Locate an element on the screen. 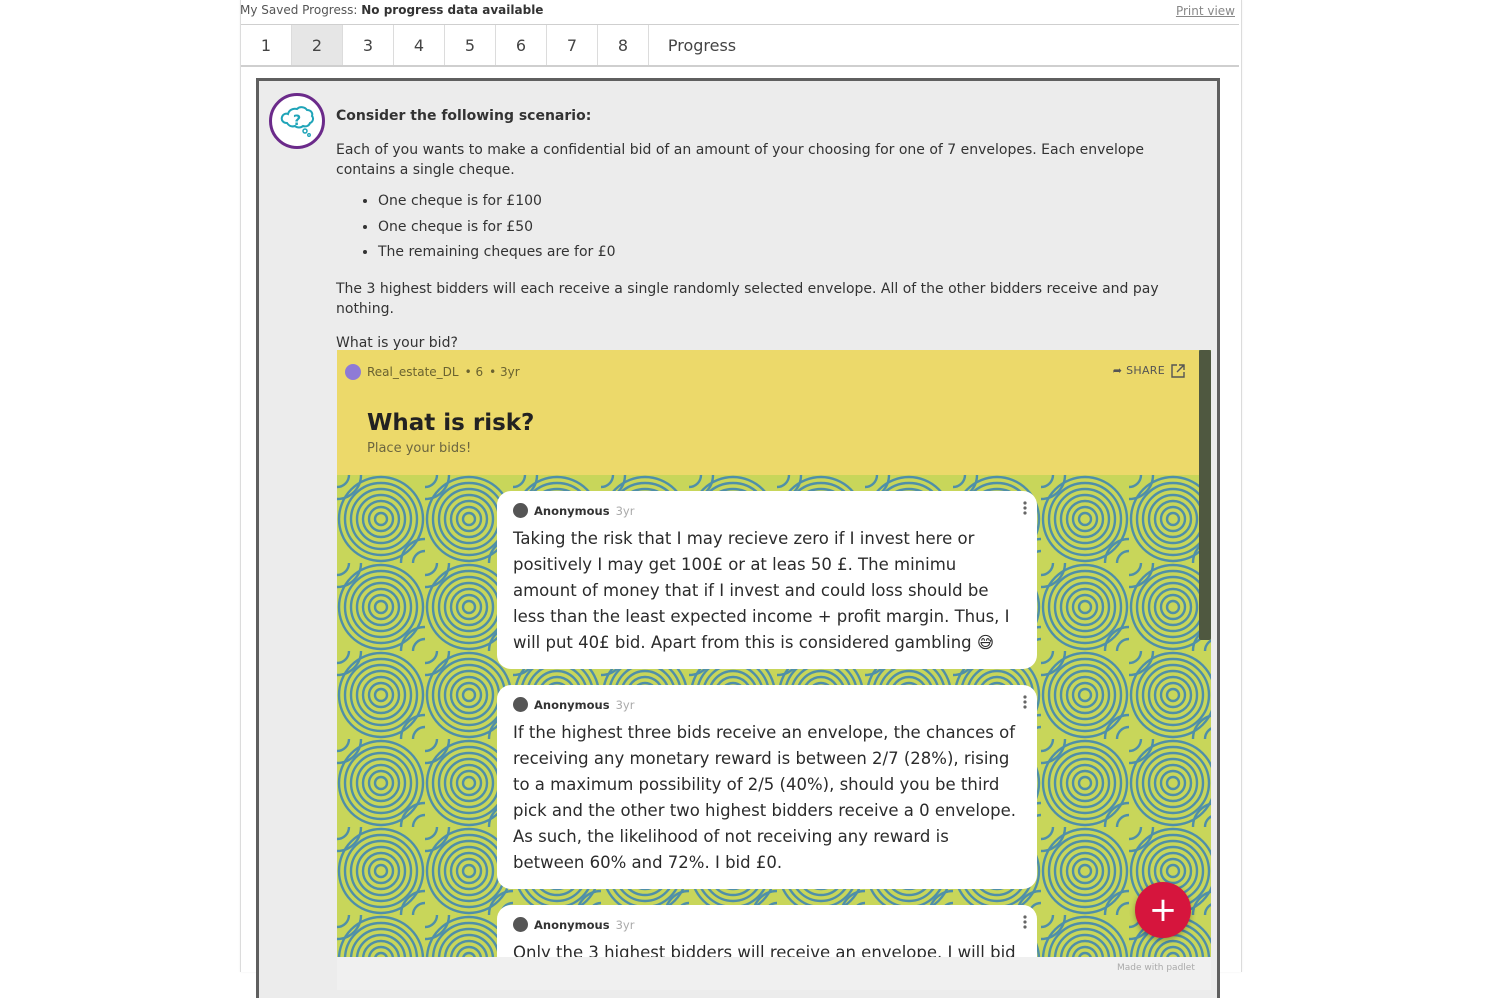 The width and height of the screenshot is (1498, 998). tab-6: 6 is located at coordinates (521, 45).